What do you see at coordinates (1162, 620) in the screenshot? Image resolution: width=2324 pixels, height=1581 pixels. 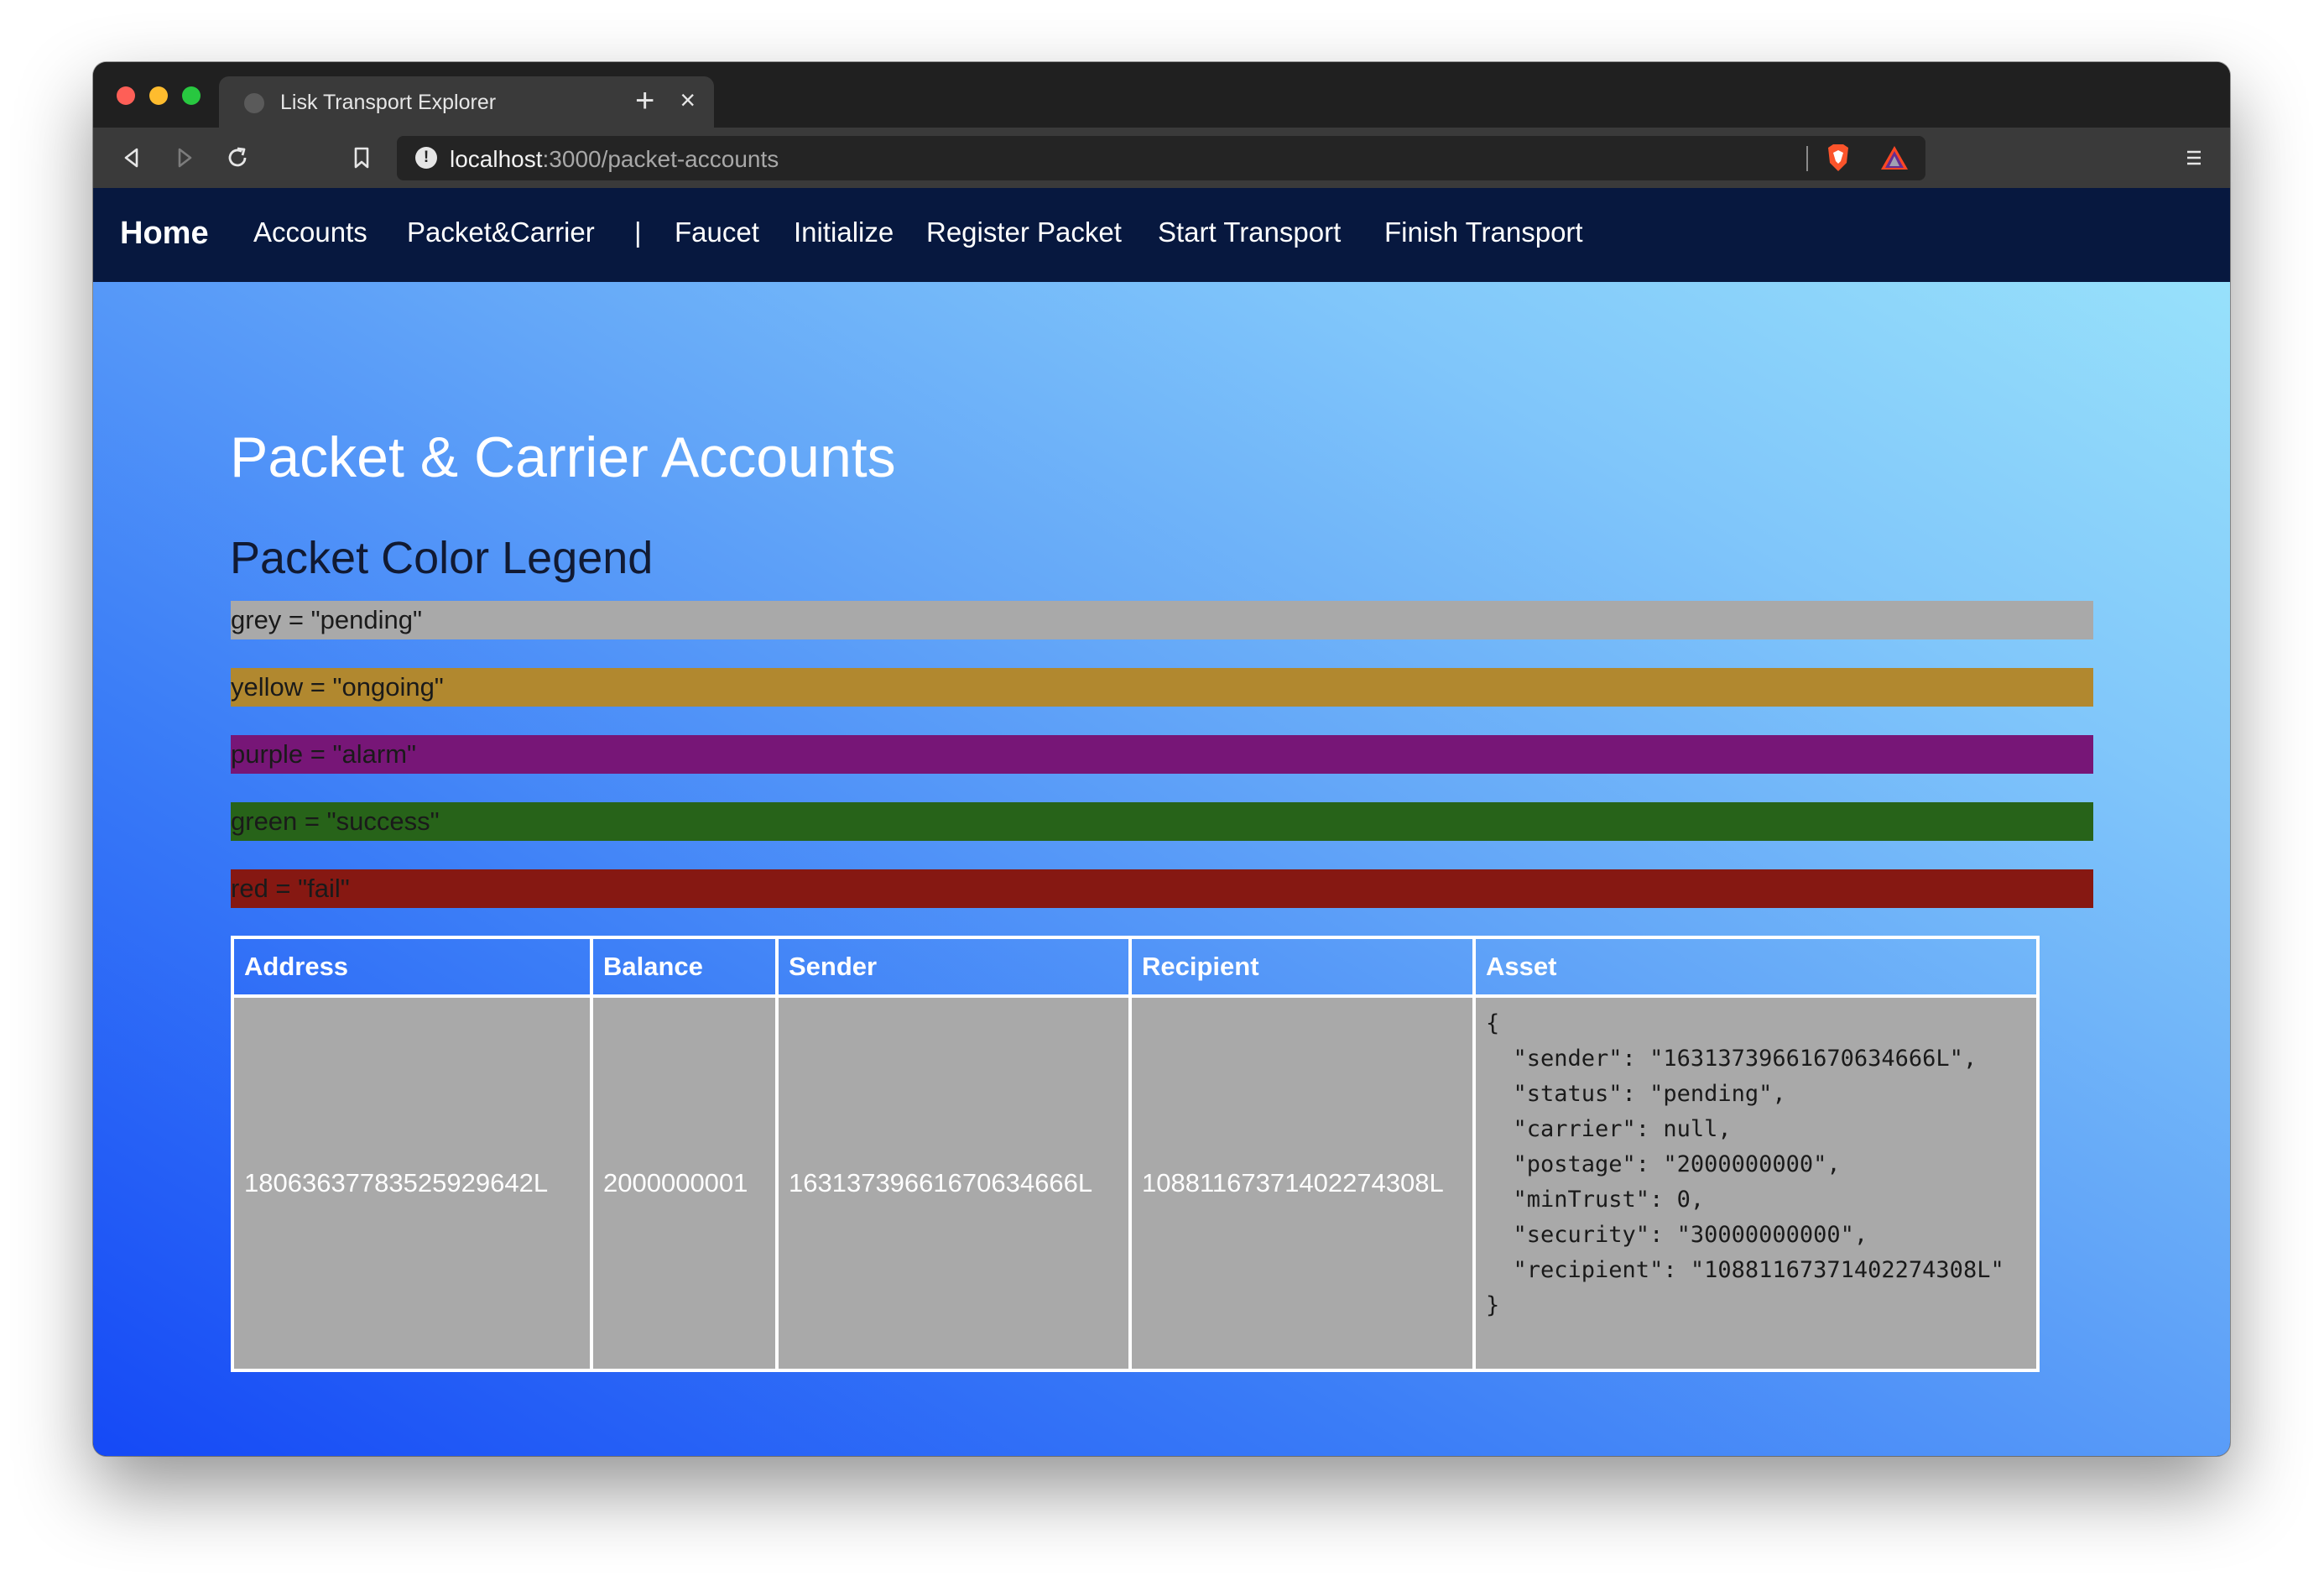 I see `legend-pending: grey = "pending"` at bounding box center [1162, 620].